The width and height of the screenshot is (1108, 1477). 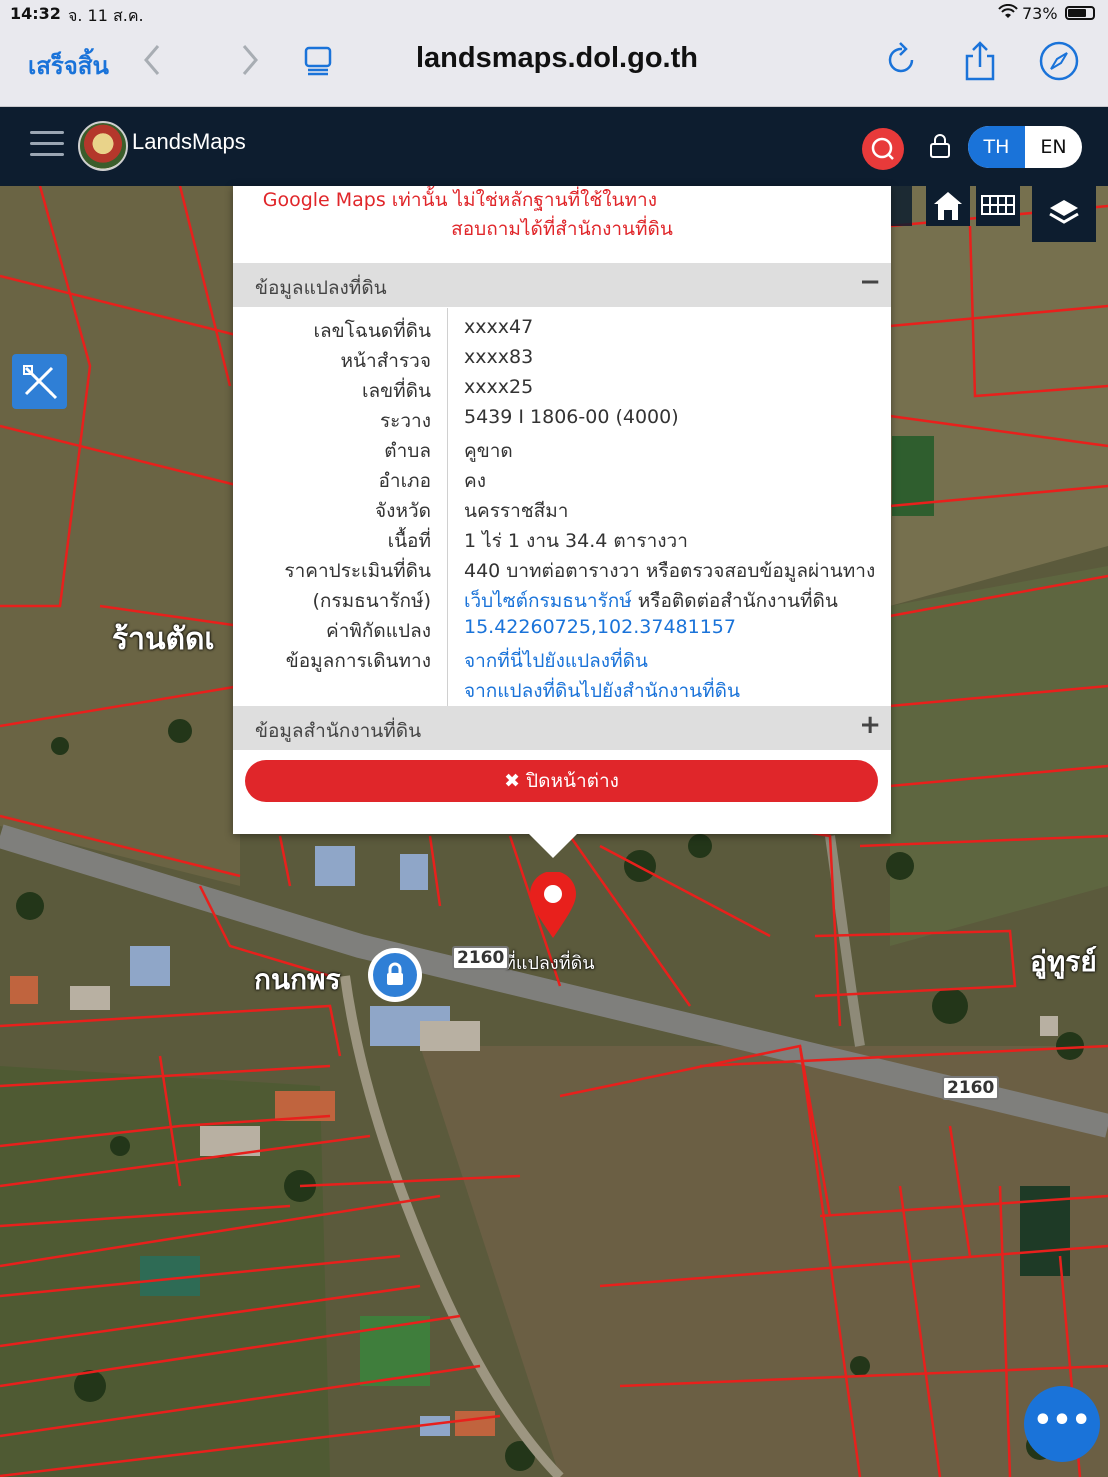 I want to click on ellipsis-icon: •••, so click(x=1062, y=1420).